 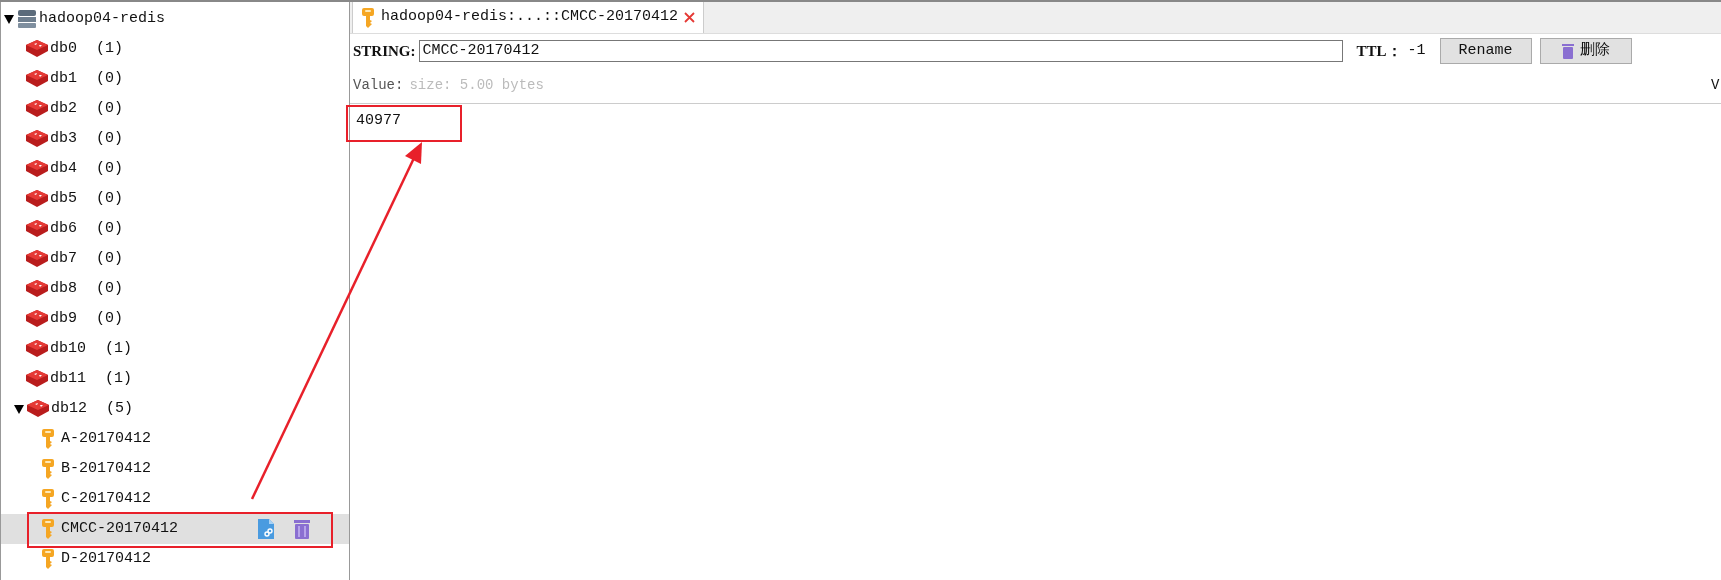 I want to click on tree-item: db2 (0), so click(x=175, y=109).